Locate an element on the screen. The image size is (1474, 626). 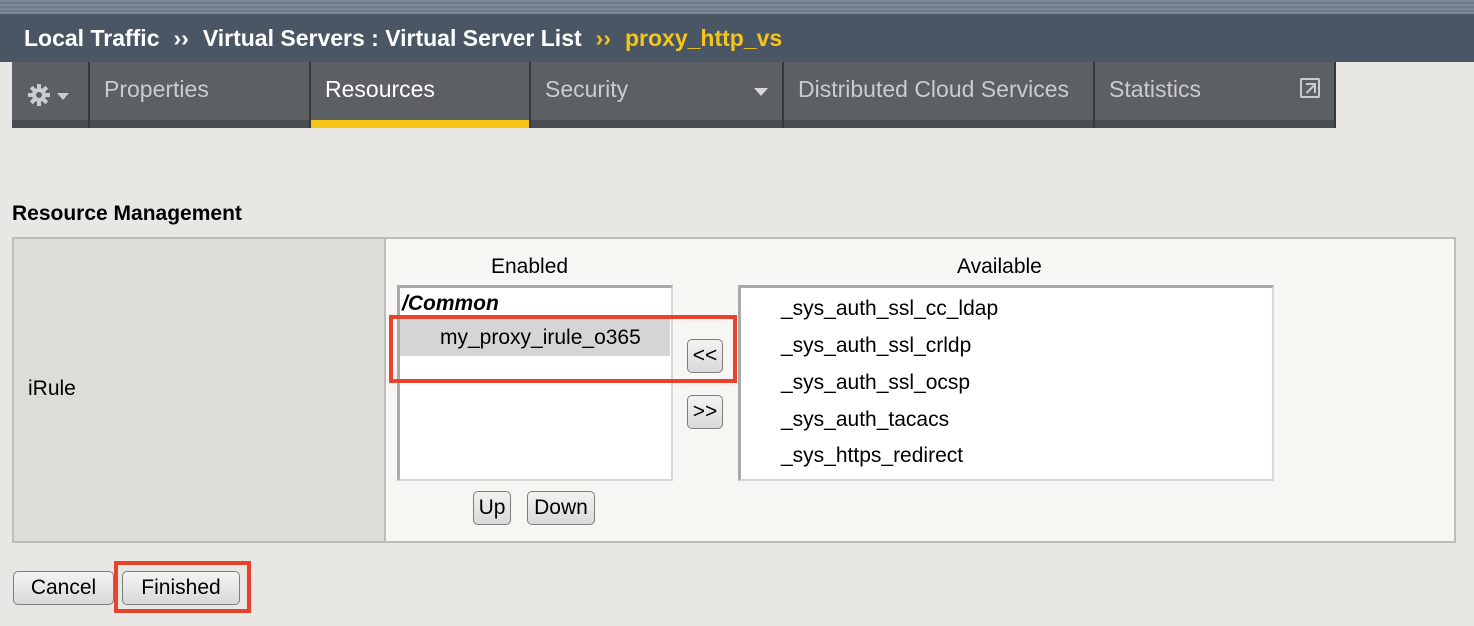
available-item: _sys_https_redirect is located at coordinates (872, 456).